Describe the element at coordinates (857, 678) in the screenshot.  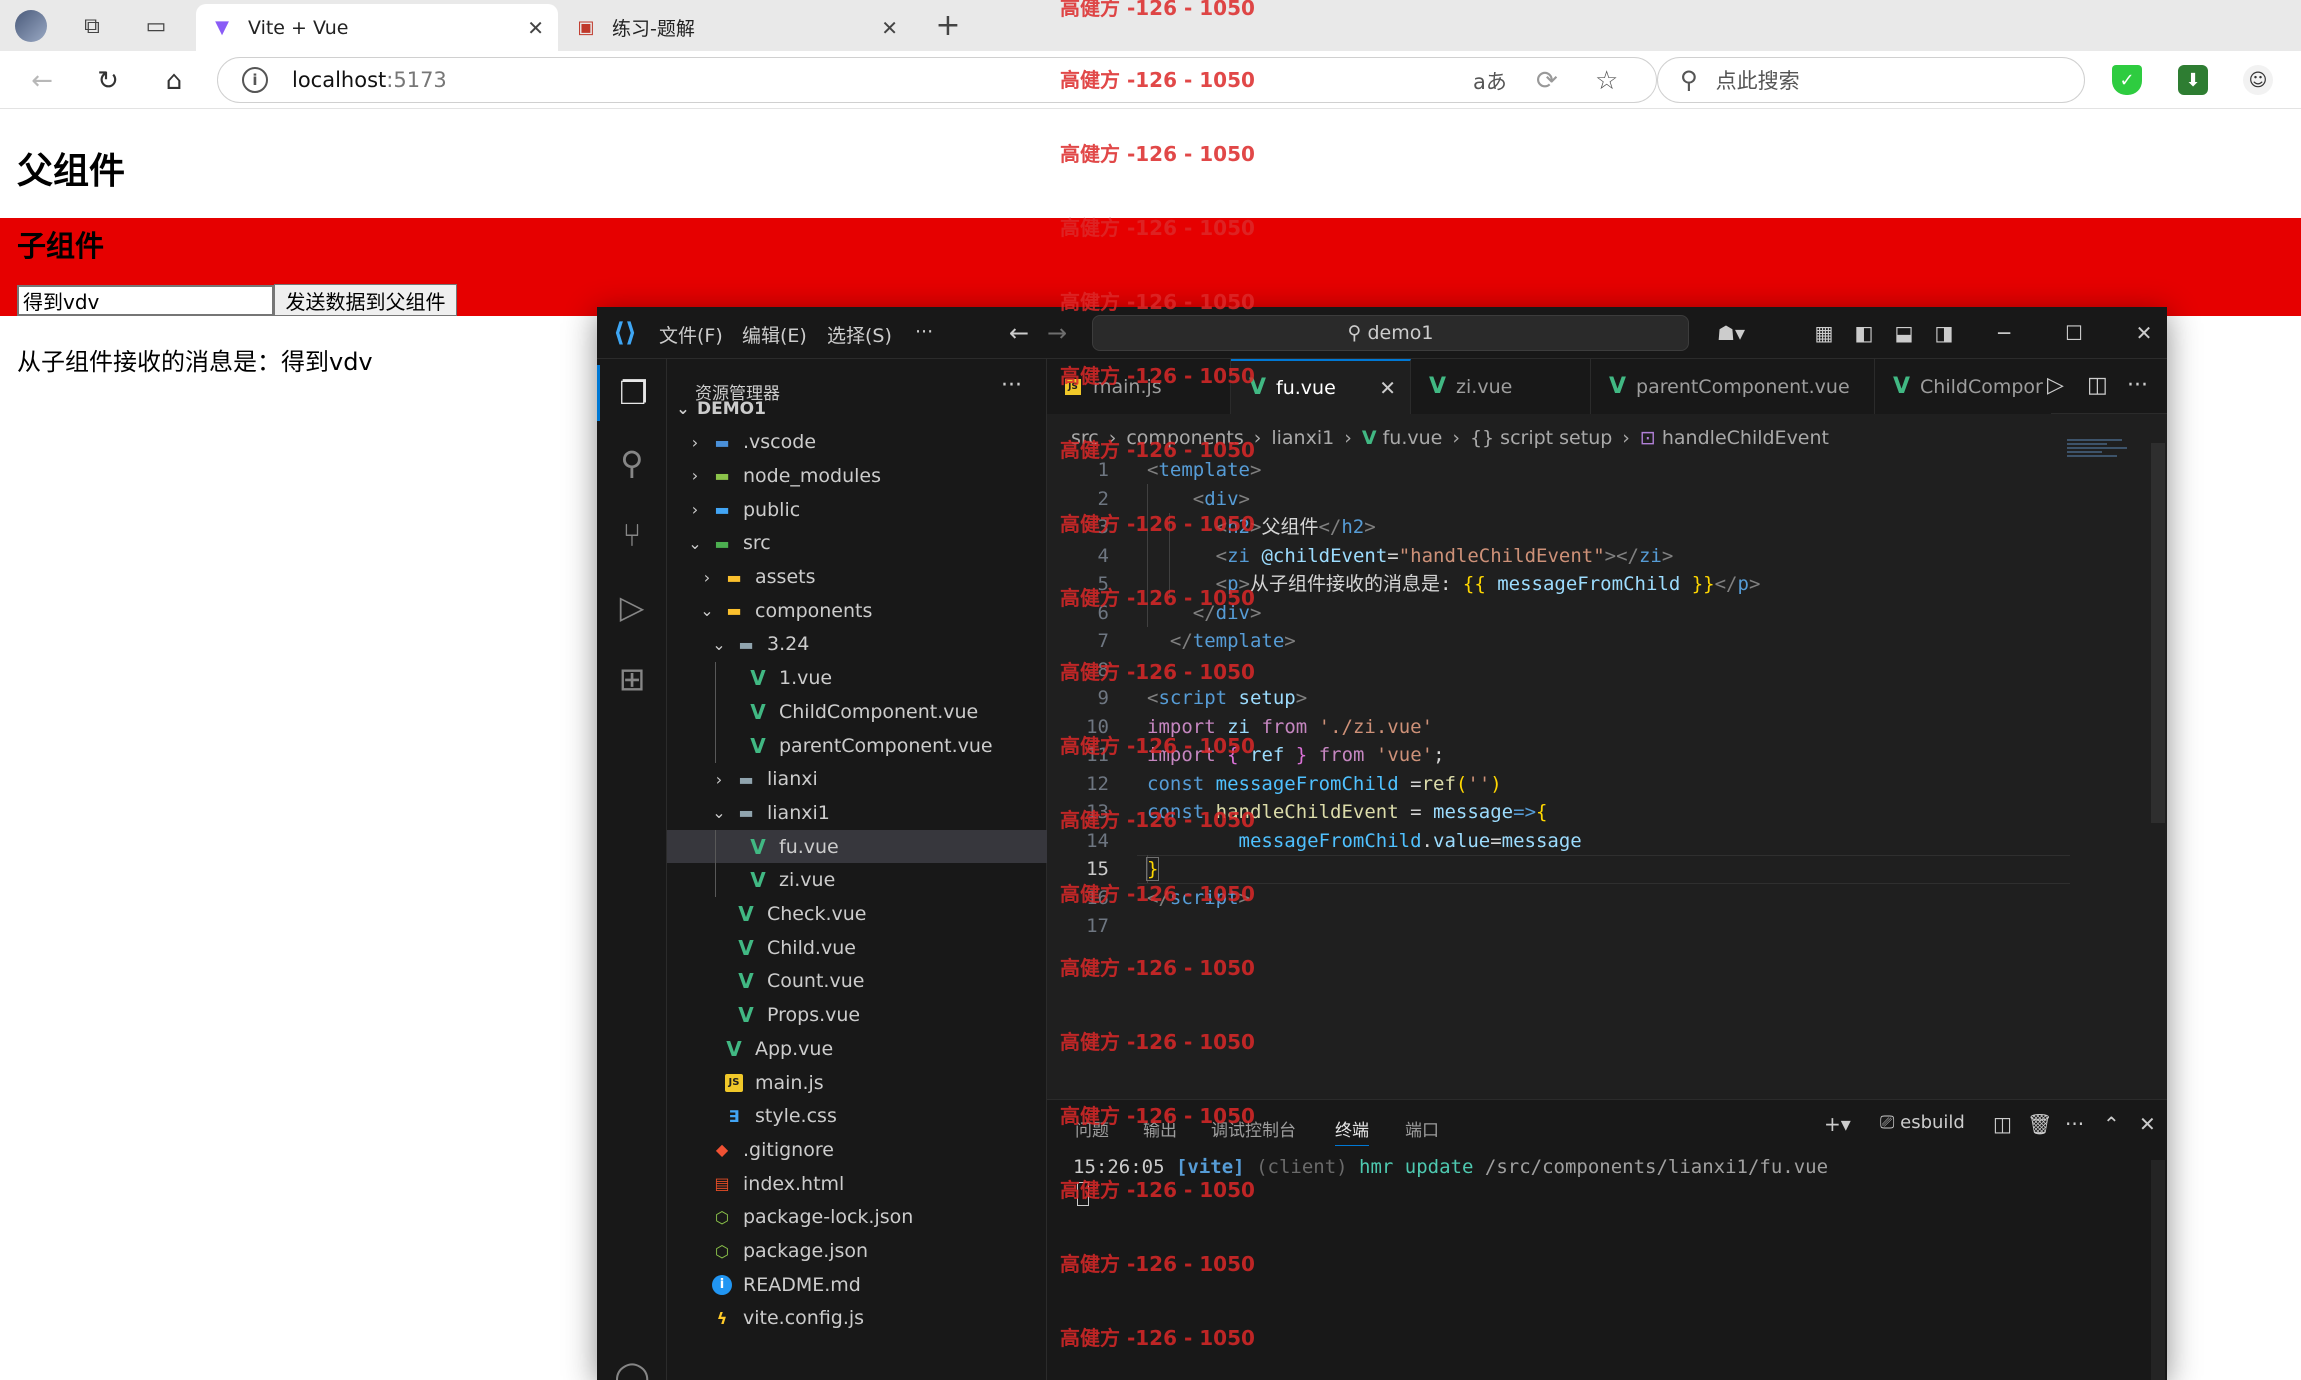
I see `tree-file: V 1.vue` at that location.